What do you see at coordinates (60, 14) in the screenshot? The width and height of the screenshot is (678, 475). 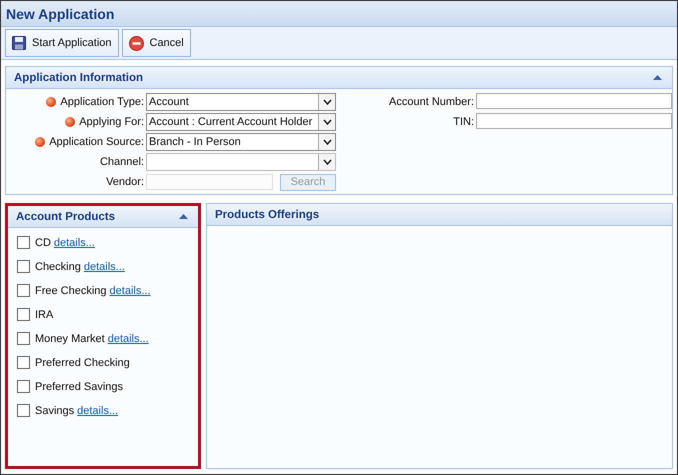 I see `window-title: New Application` at bounding box center [60, 14].